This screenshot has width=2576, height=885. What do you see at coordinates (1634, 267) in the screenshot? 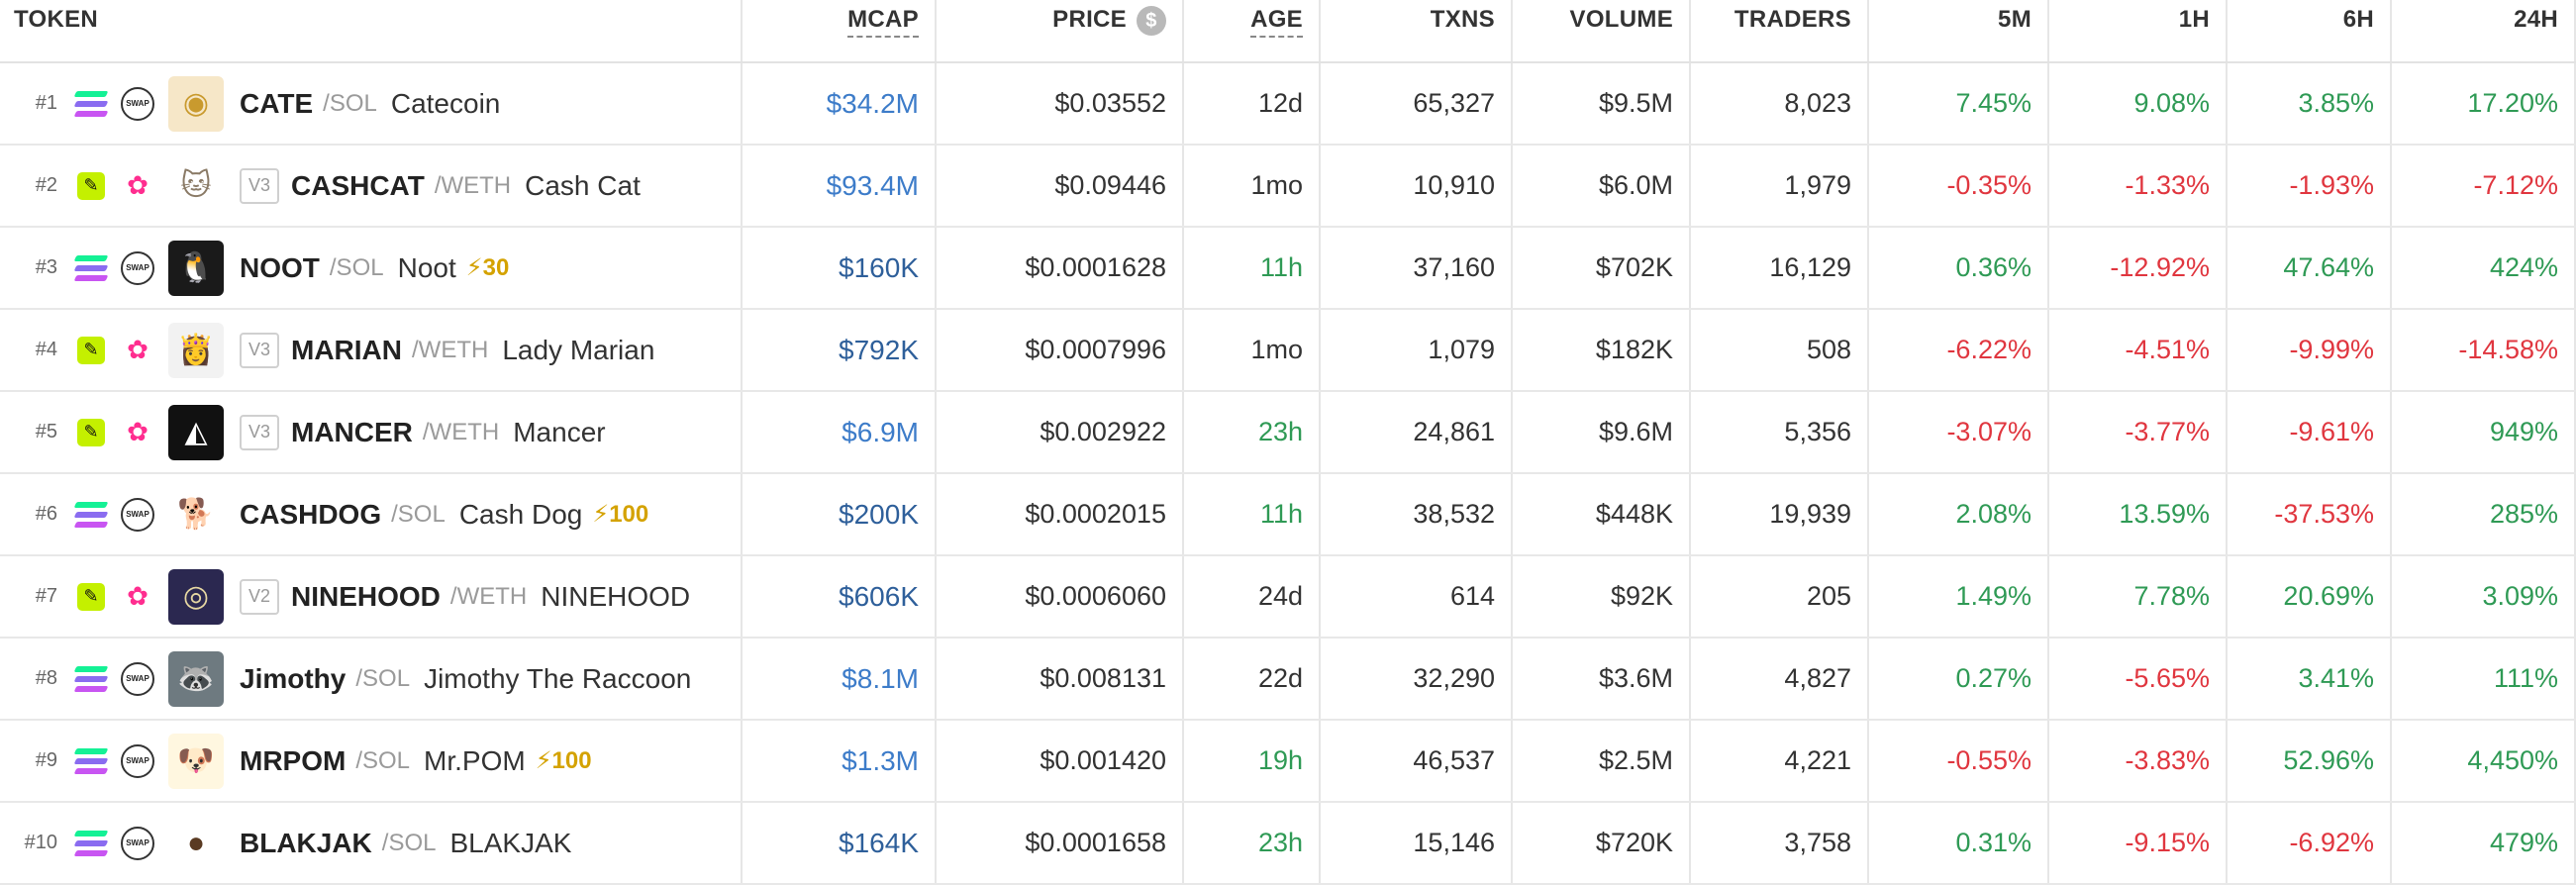
I see `volume-value: $702K` at bounding box center [1634, 267].